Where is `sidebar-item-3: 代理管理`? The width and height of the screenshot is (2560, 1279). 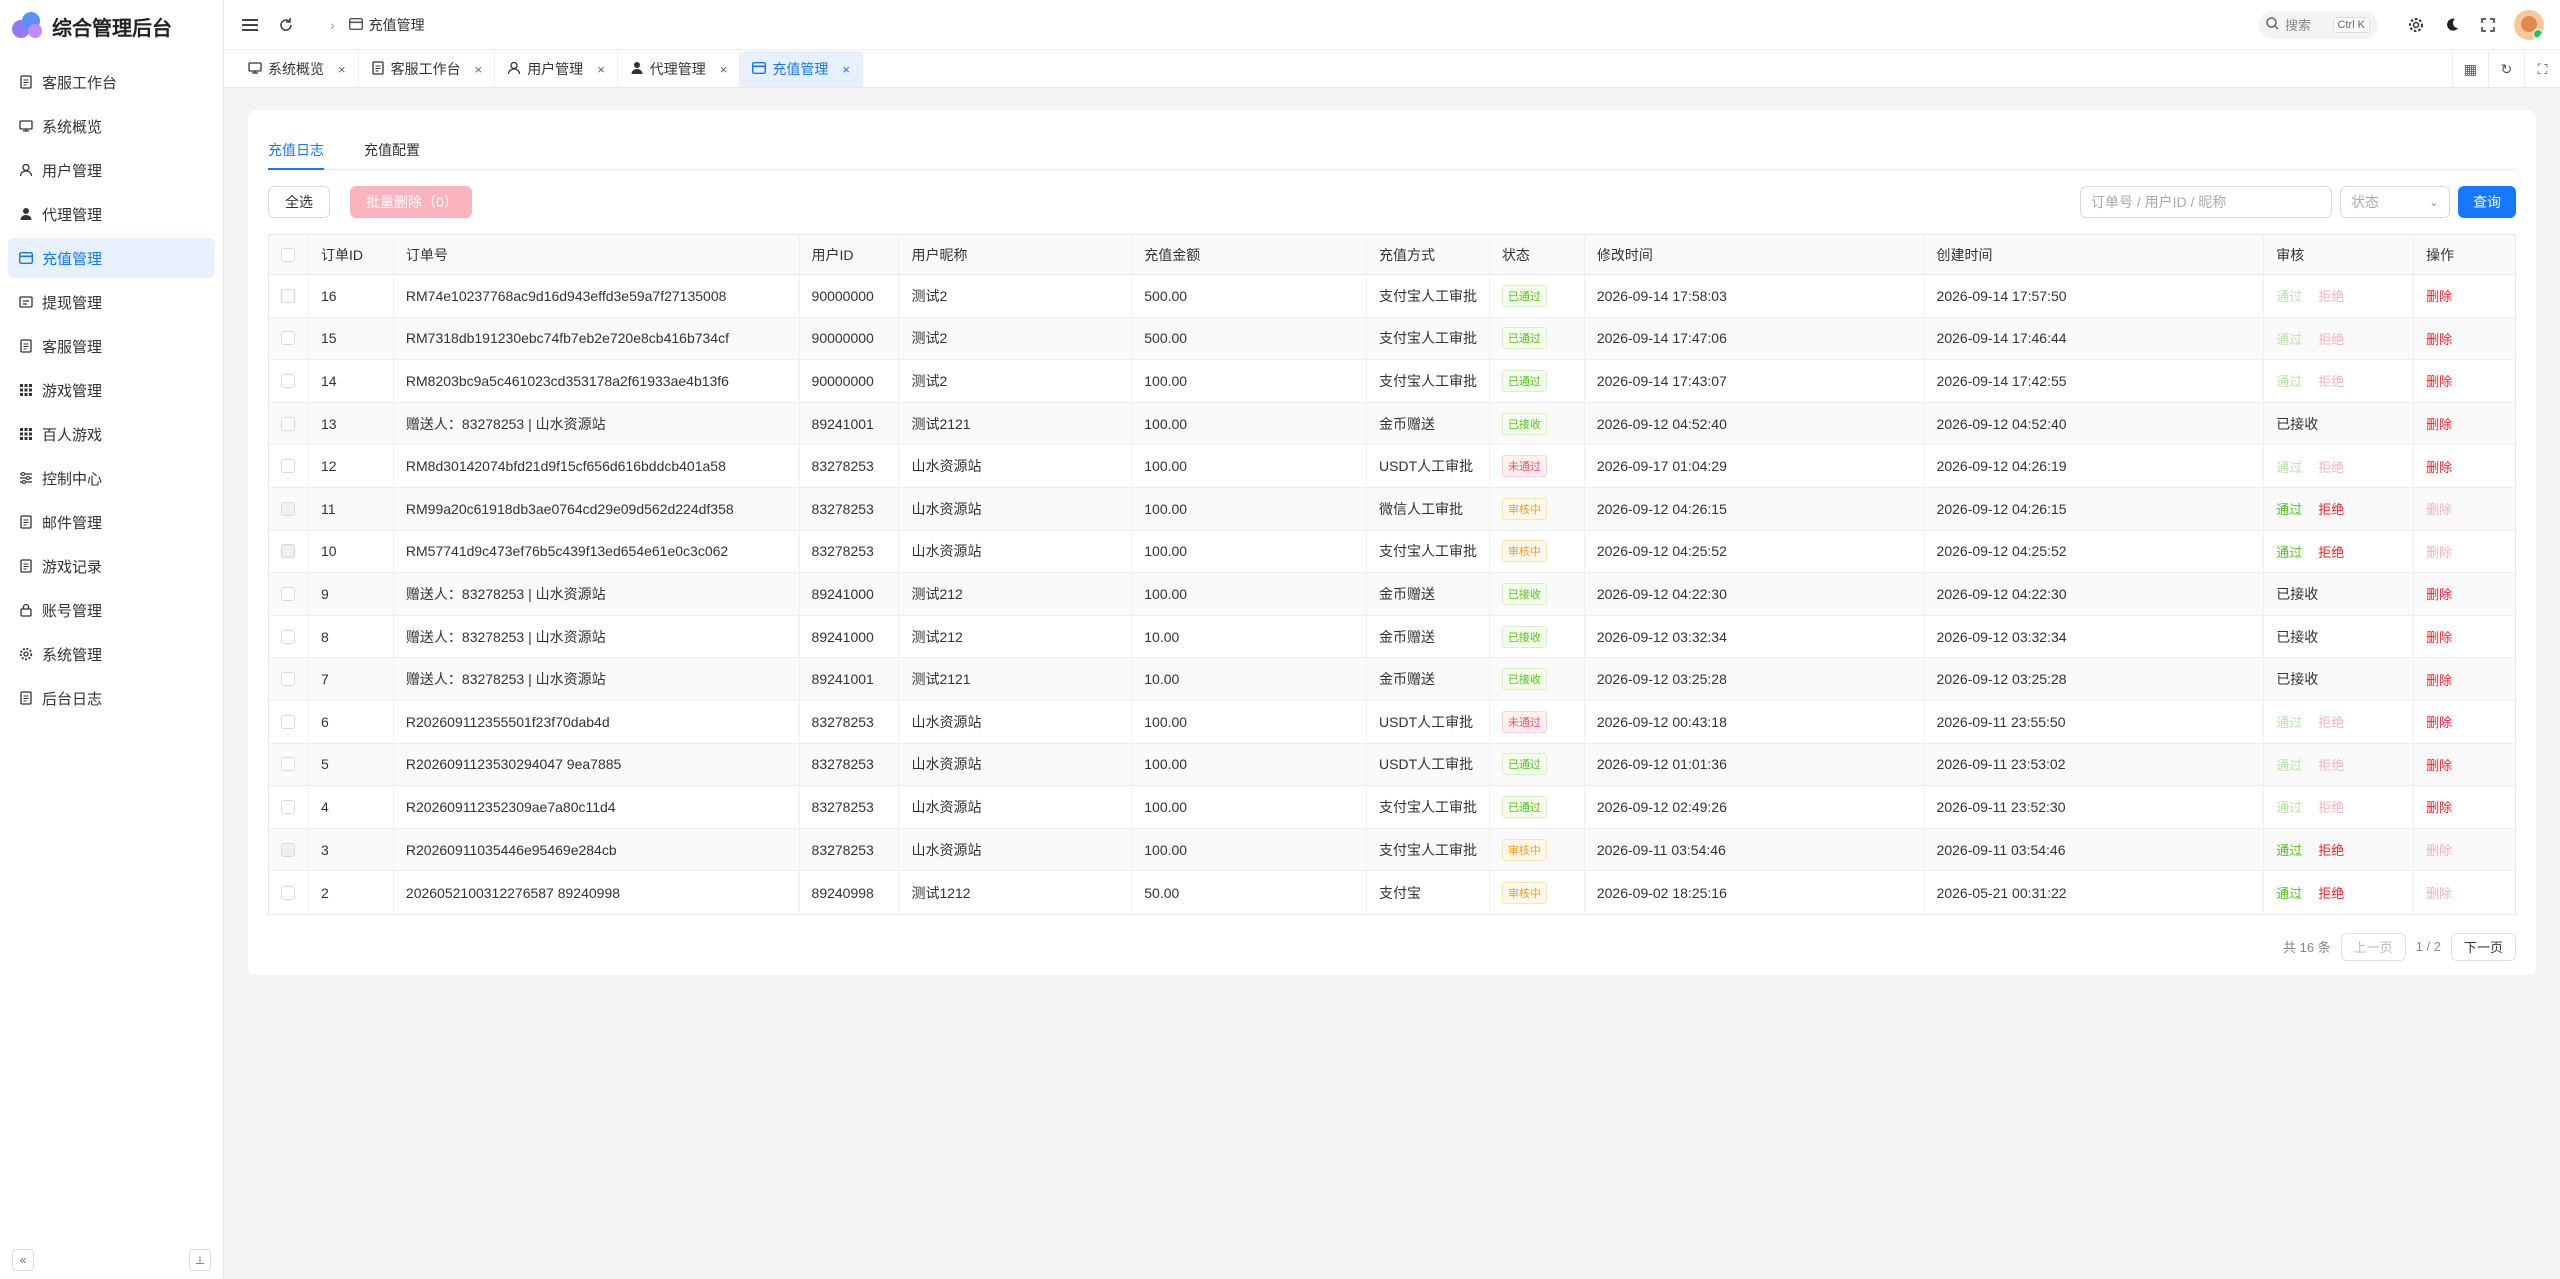
sidebar-item-3: 代理管理 is located at coordinates (111, 214).